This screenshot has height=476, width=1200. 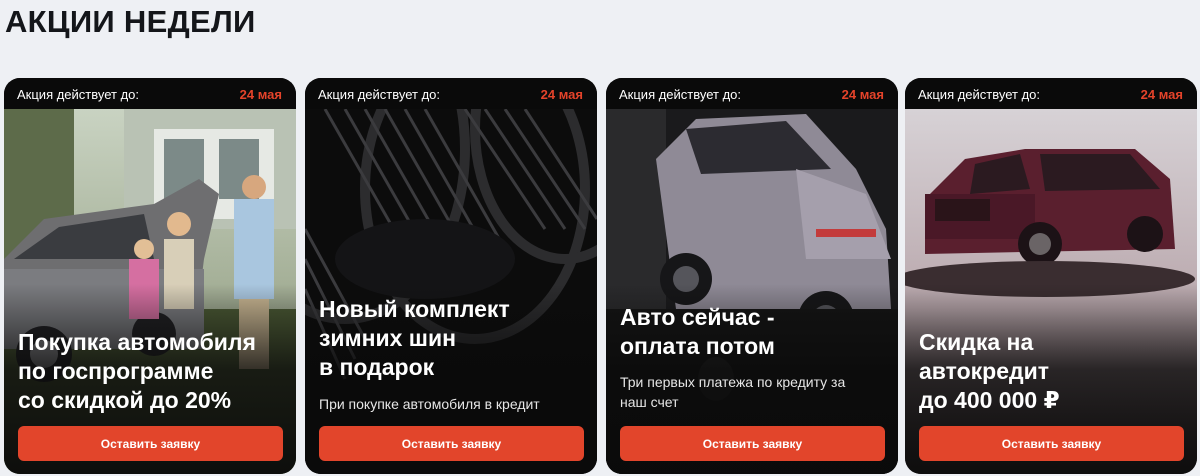 I want to click on card-title: Новый комплект зимних шин в подарок, so click(x=414, y=338).